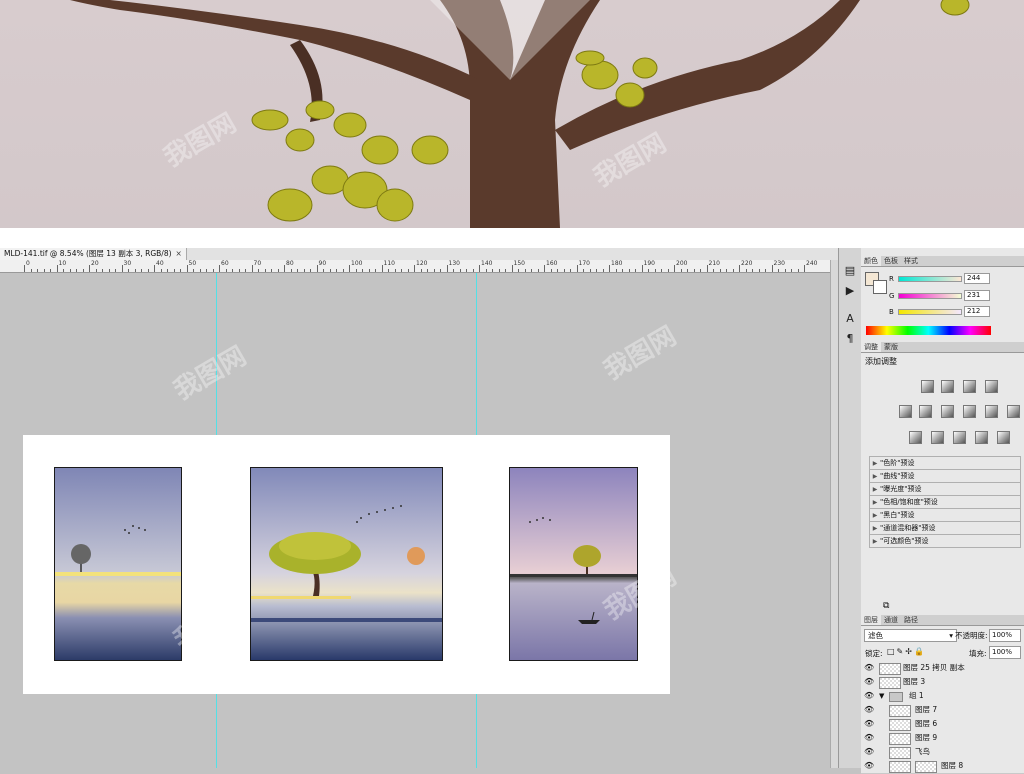 Image resolution: width=1024 pixels, height=774 pixels. I want to click on selective-color-icon, so click(1003, 437).